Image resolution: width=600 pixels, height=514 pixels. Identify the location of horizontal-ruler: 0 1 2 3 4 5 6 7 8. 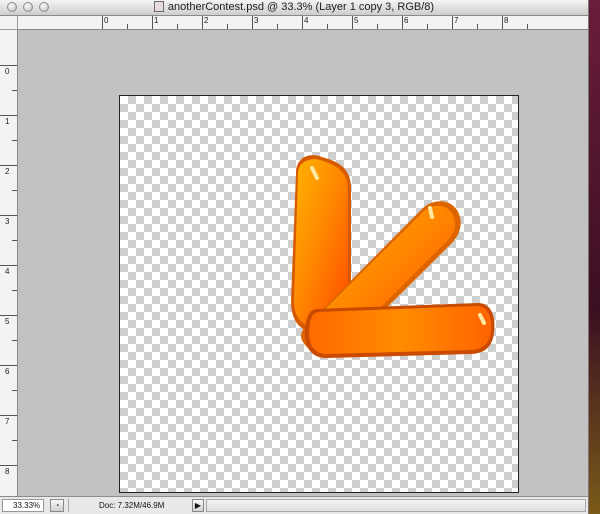
(303, 23).